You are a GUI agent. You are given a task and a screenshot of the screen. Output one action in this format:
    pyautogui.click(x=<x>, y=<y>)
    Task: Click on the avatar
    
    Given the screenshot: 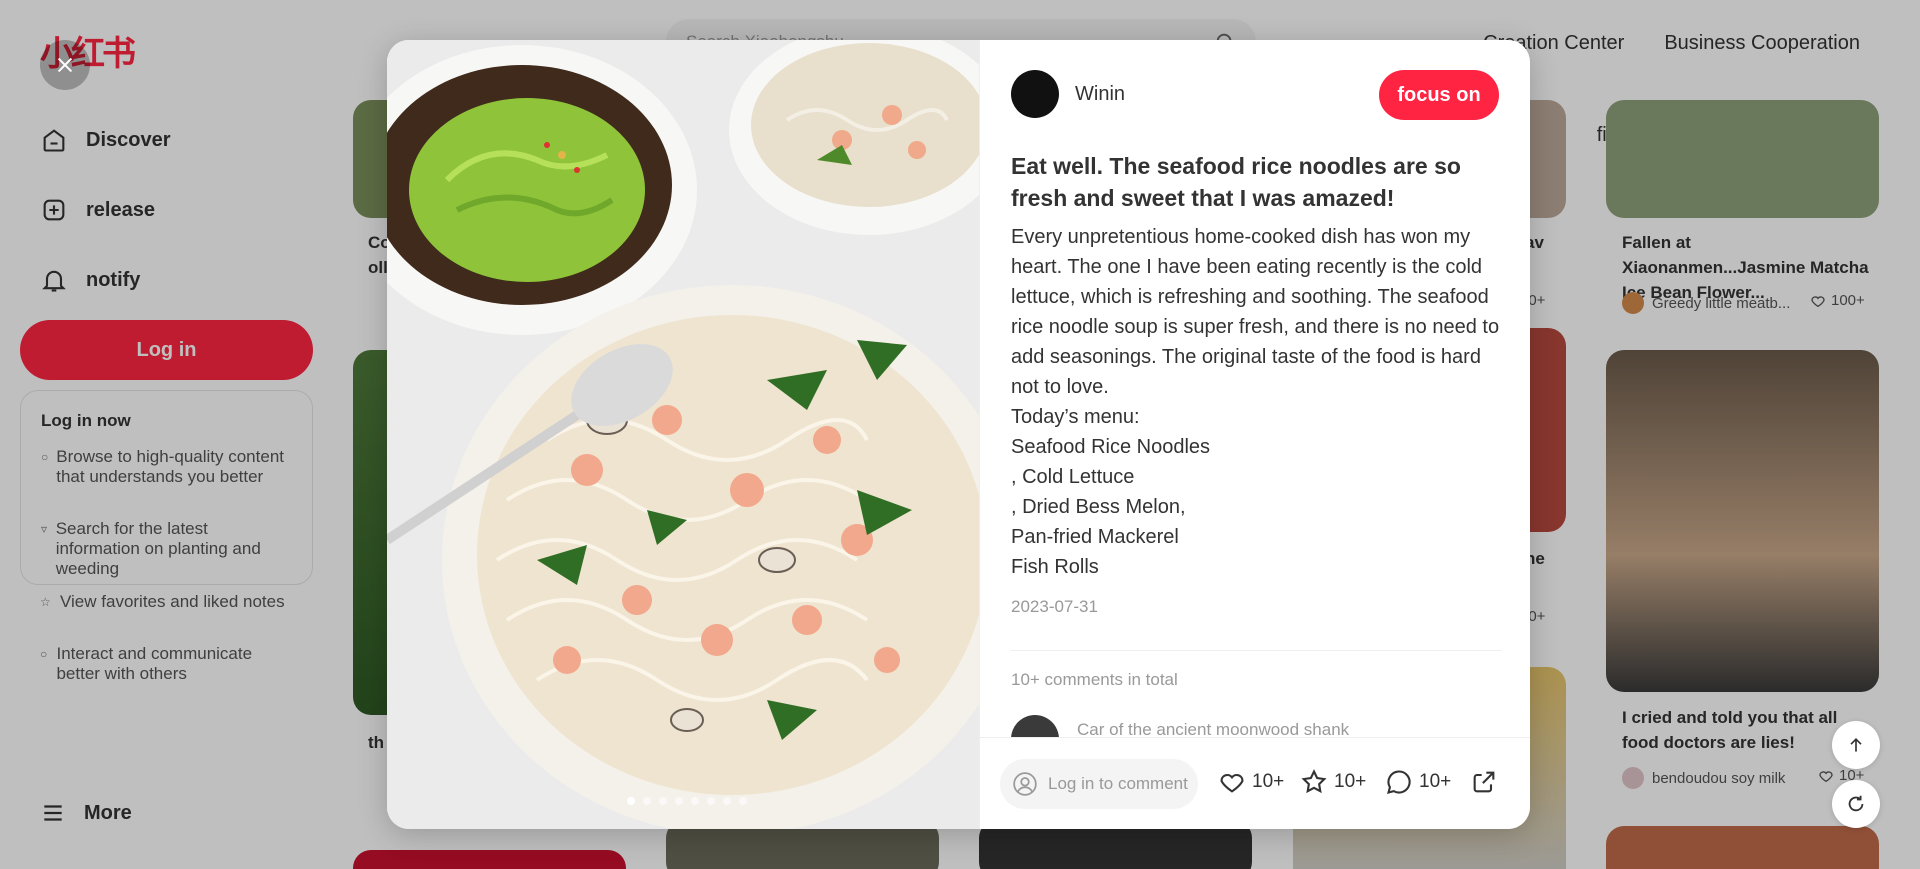 What is the action you would take?
    pyautogui.click(x=1035, y=94)
    